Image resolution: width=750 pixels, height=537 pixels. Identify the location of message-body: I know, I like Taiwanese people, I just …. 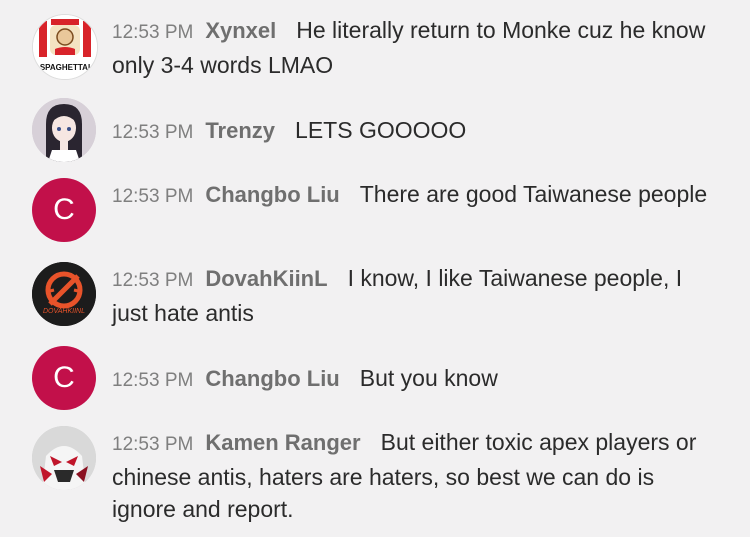
(397, 295).